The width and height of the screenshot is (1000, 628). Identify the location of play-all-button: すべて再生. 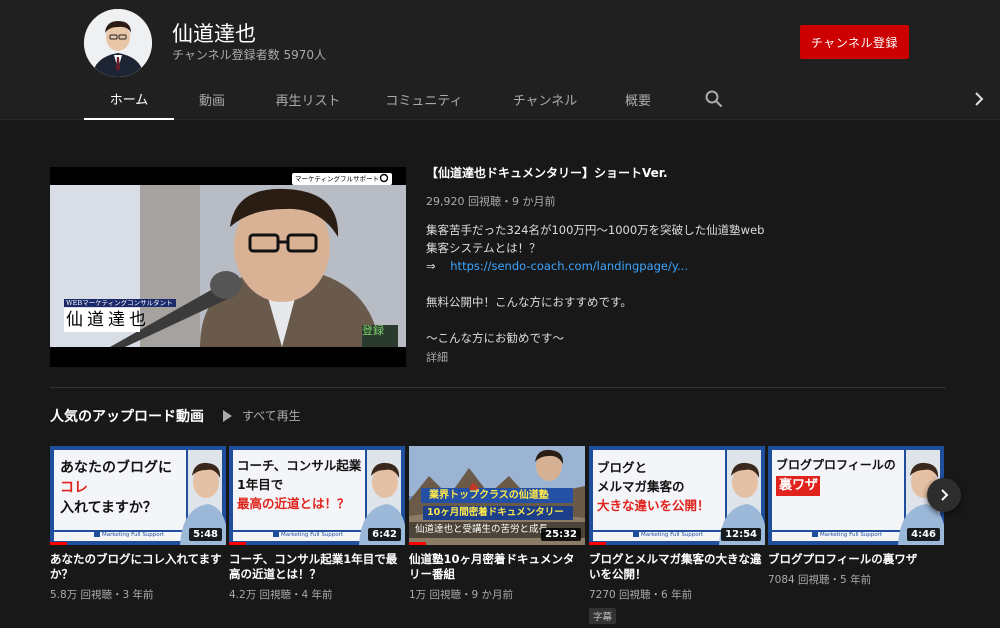
(262, 415).